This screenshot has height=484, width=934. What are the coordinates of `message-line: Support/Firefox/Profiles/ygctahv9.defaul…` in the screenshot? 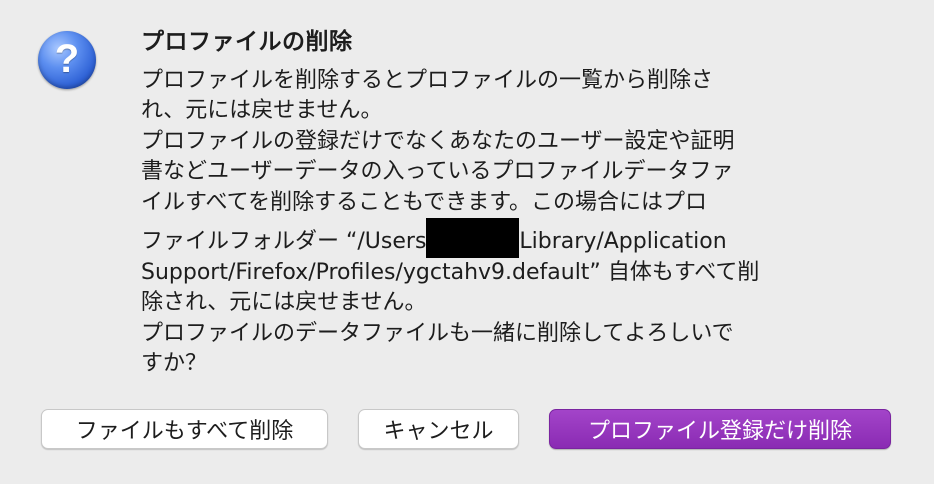 It's located at (450, 273).